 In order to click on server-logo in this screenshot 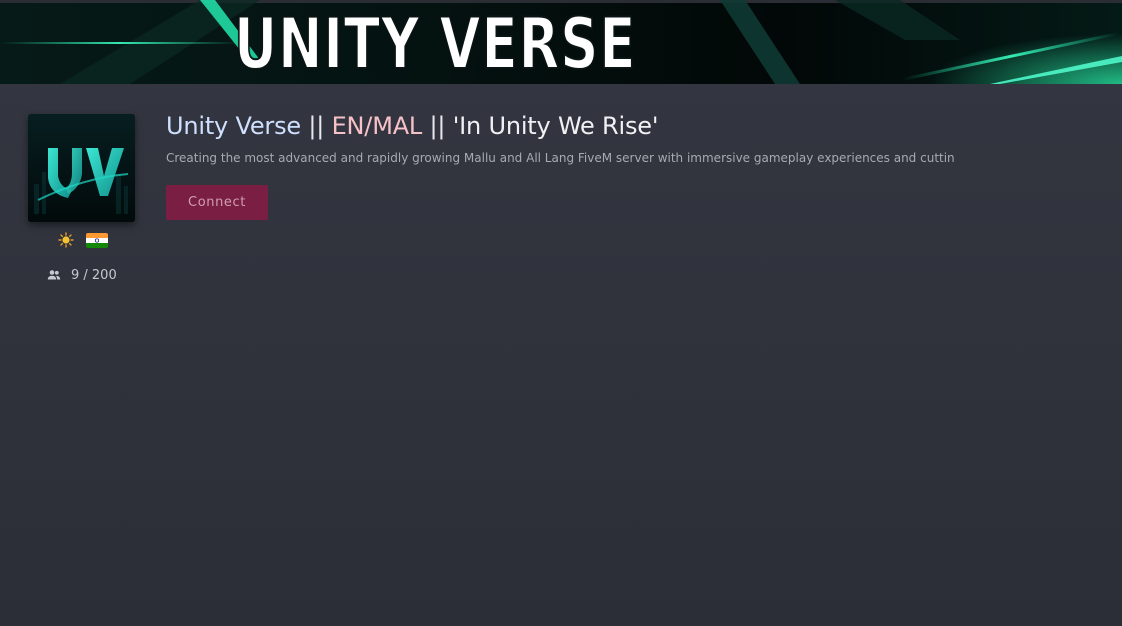, I will do `click(81, 168)`.